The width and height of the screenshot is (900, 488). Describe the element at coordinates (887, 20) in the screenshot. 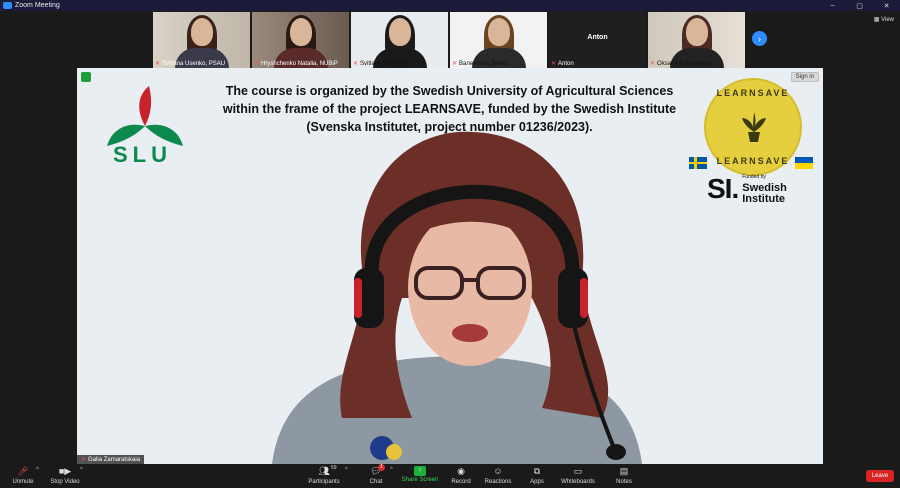

I see `view-label: View` at that location.